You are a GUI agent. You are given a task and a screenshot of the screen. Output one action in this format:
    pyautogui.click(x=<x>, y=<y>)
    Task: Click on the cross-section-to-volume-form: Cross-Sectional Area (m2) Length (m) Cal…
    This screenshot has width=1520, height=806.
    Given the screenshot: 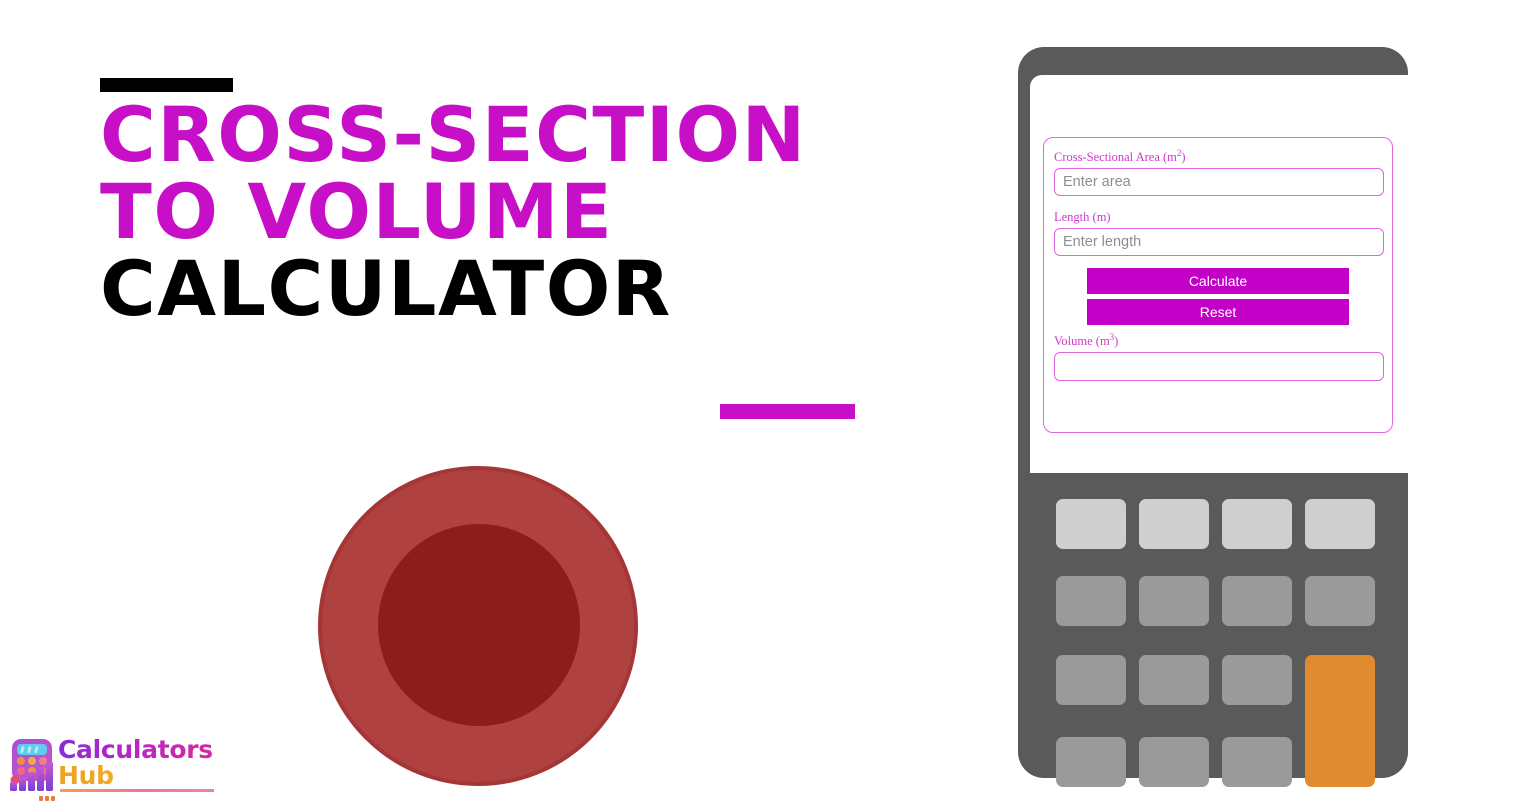 What is the action you would take?
    pyautogui.click(x=1218, y=285)
    